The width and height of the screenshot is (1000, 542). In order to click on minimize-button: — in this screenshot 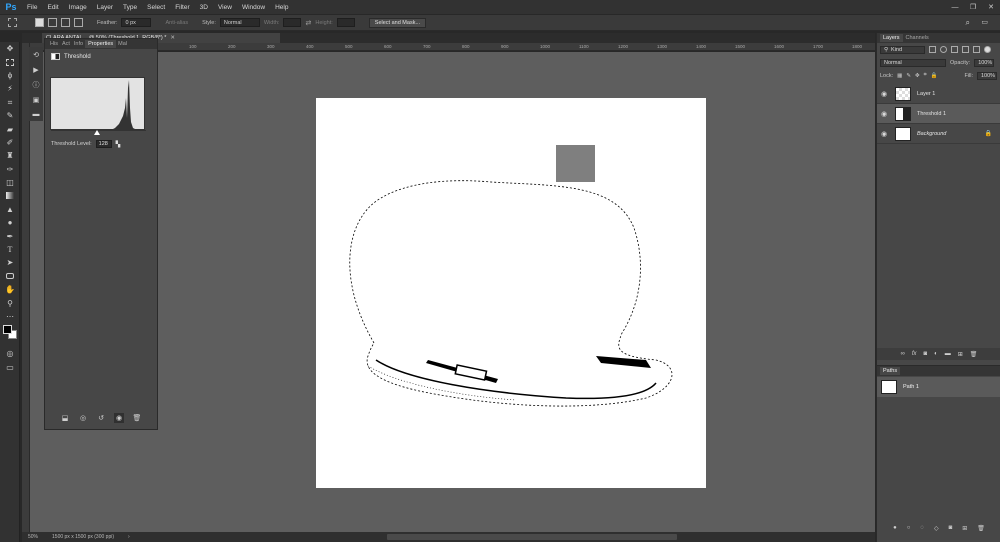, I will do `click(955, 7)`.